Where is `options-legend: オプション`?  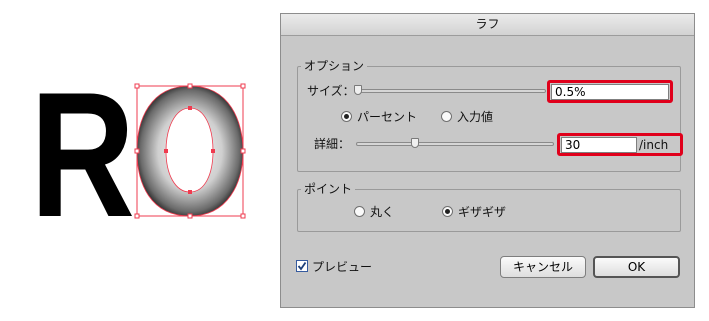 options-legend: オプション is located at coordinates (334, 66).